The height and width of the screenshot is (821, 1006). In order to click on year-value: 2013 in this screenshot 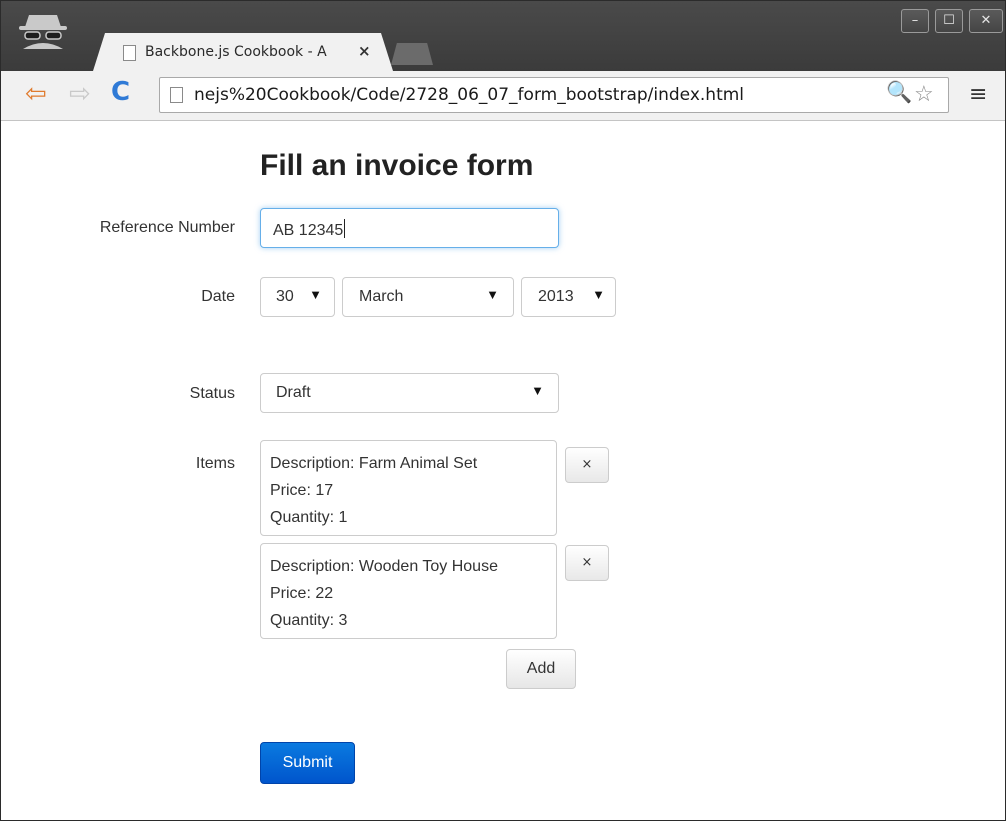, I will do `click(556, 296)`.